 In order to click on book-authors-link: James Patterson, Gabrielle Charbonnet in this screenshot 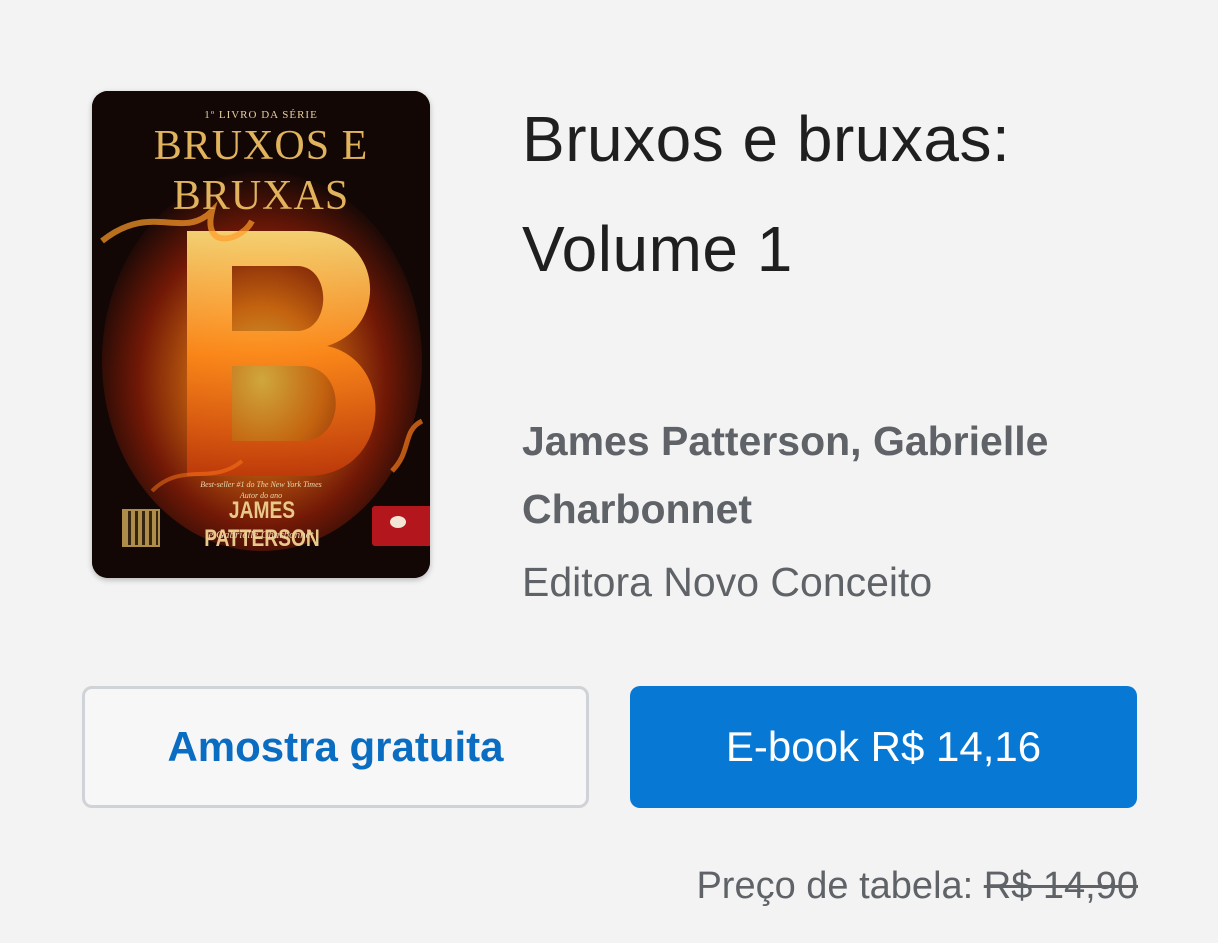, I will do `click(832, 475)`.